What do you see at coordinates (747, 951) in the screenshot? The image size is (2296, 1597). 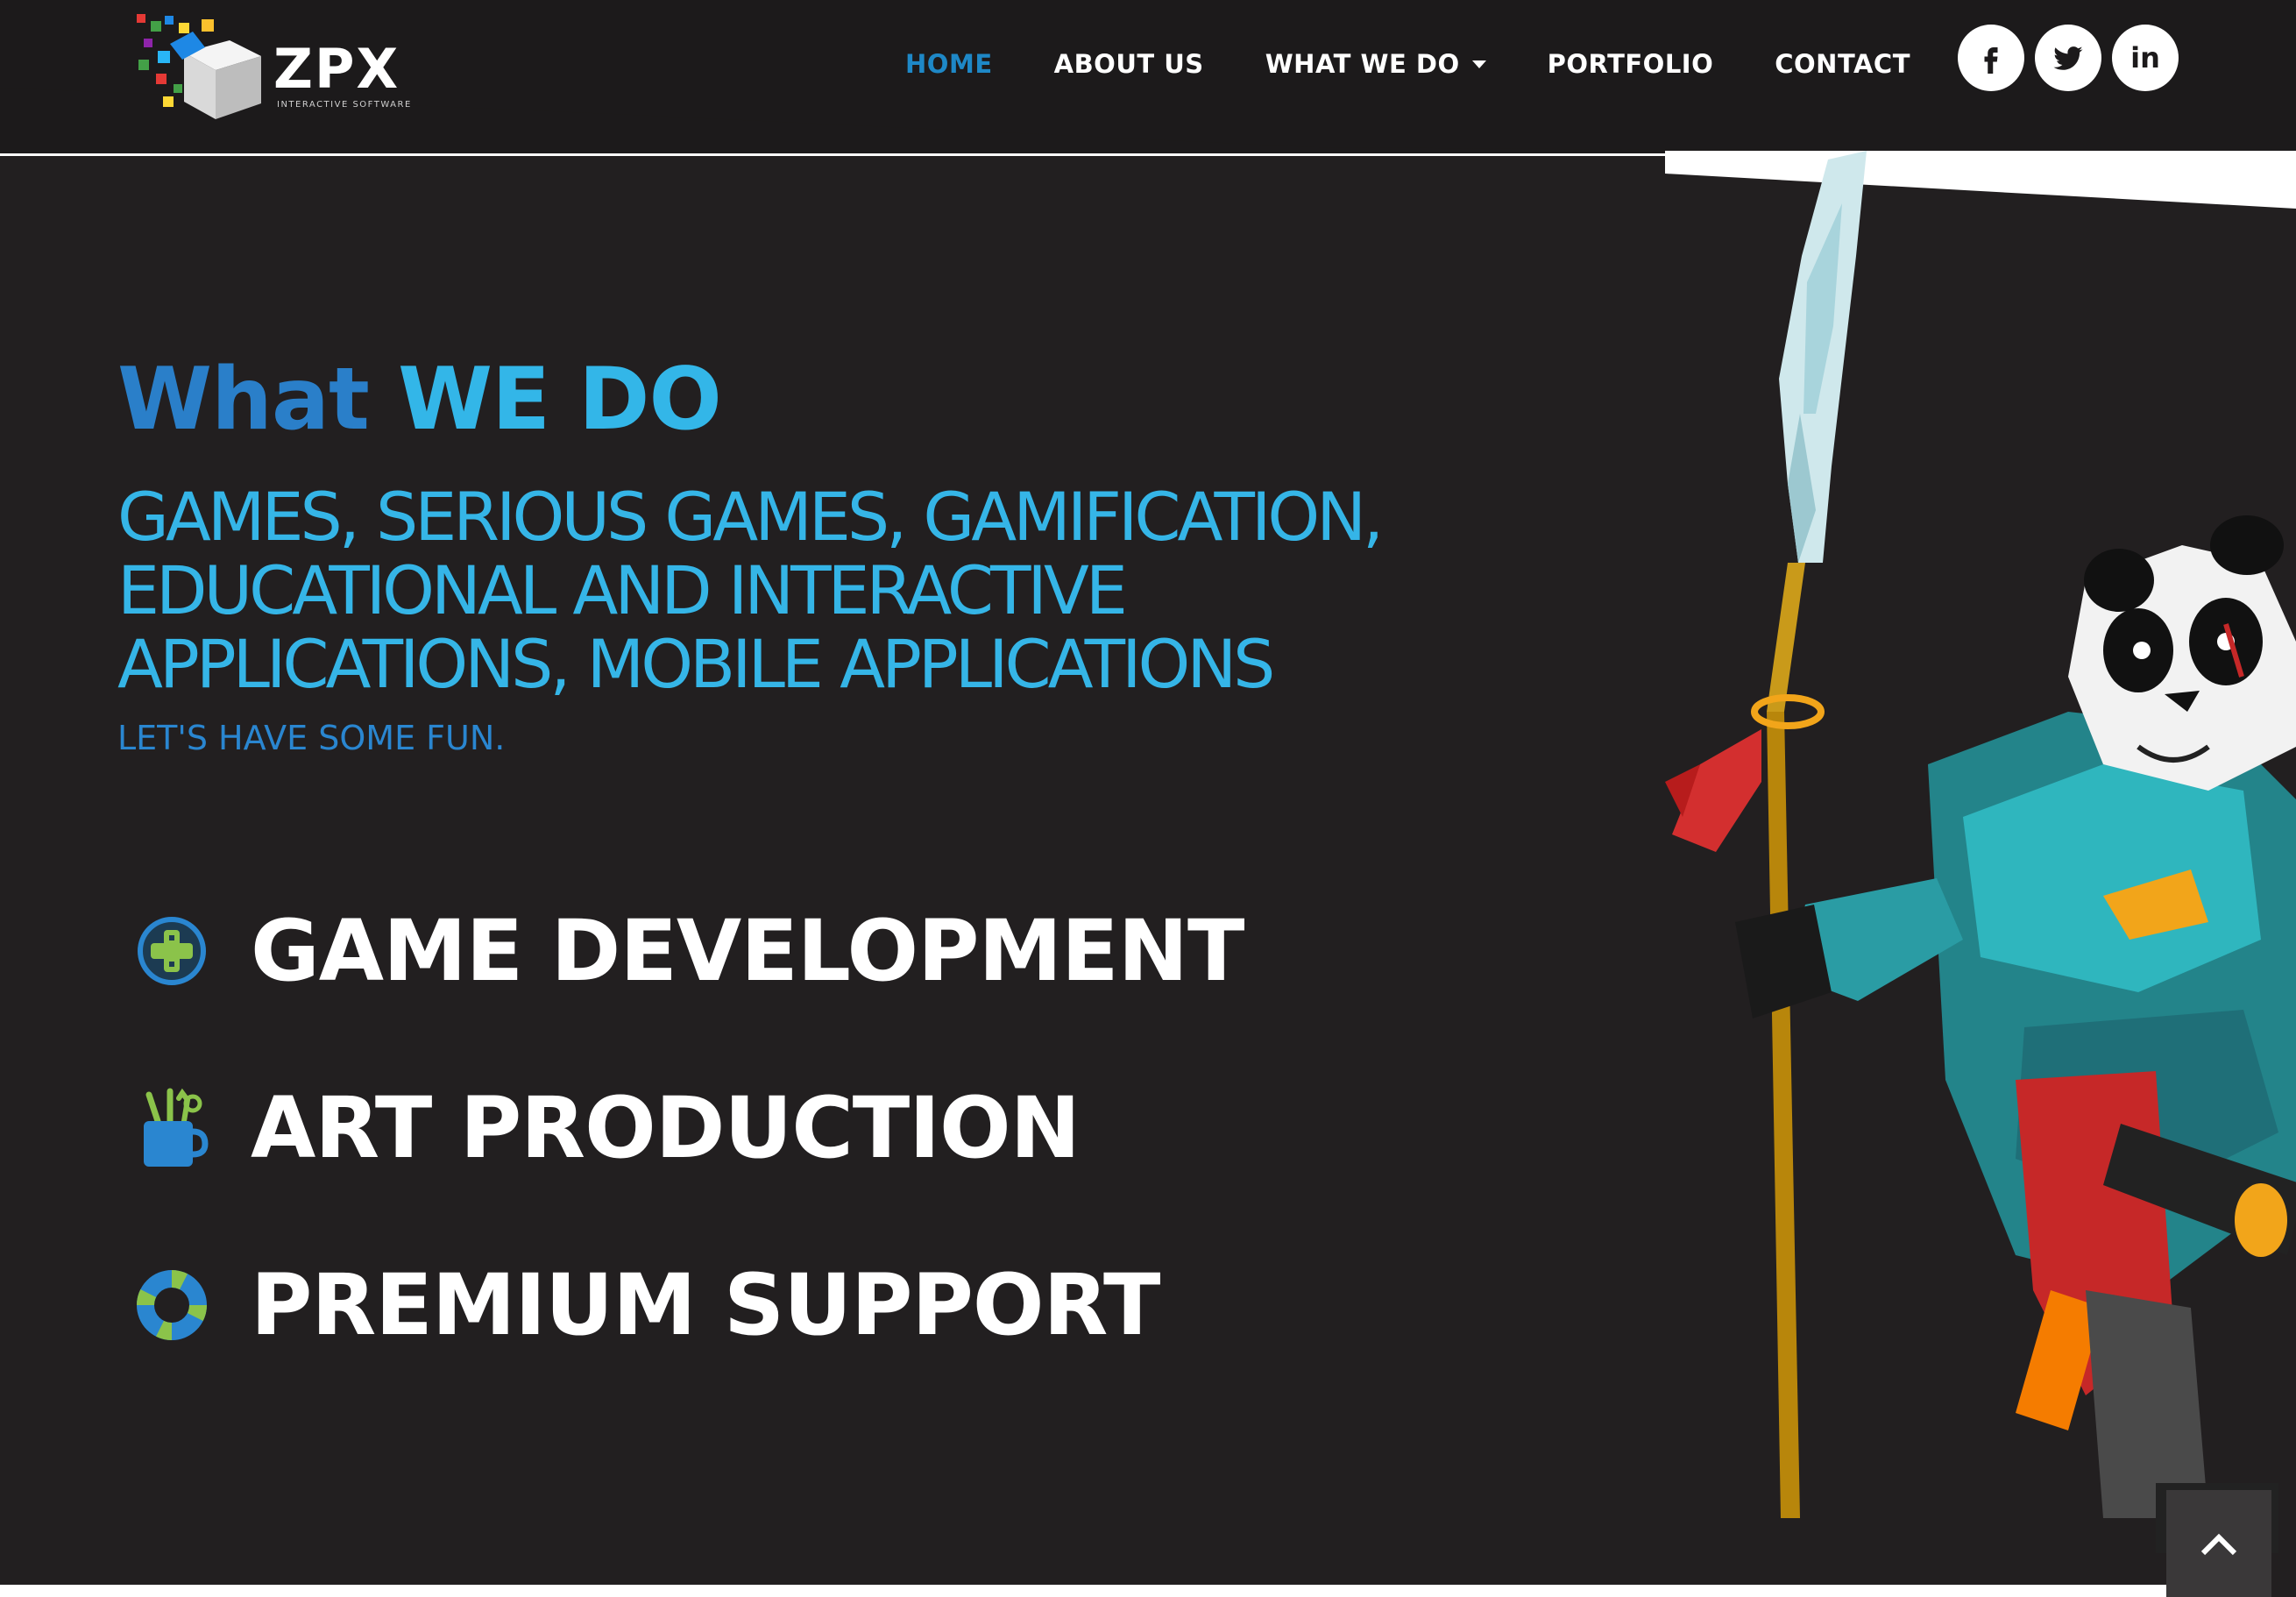 I see `service-label: GAME DEVELOPMENT` at bounding box center [747, 951].